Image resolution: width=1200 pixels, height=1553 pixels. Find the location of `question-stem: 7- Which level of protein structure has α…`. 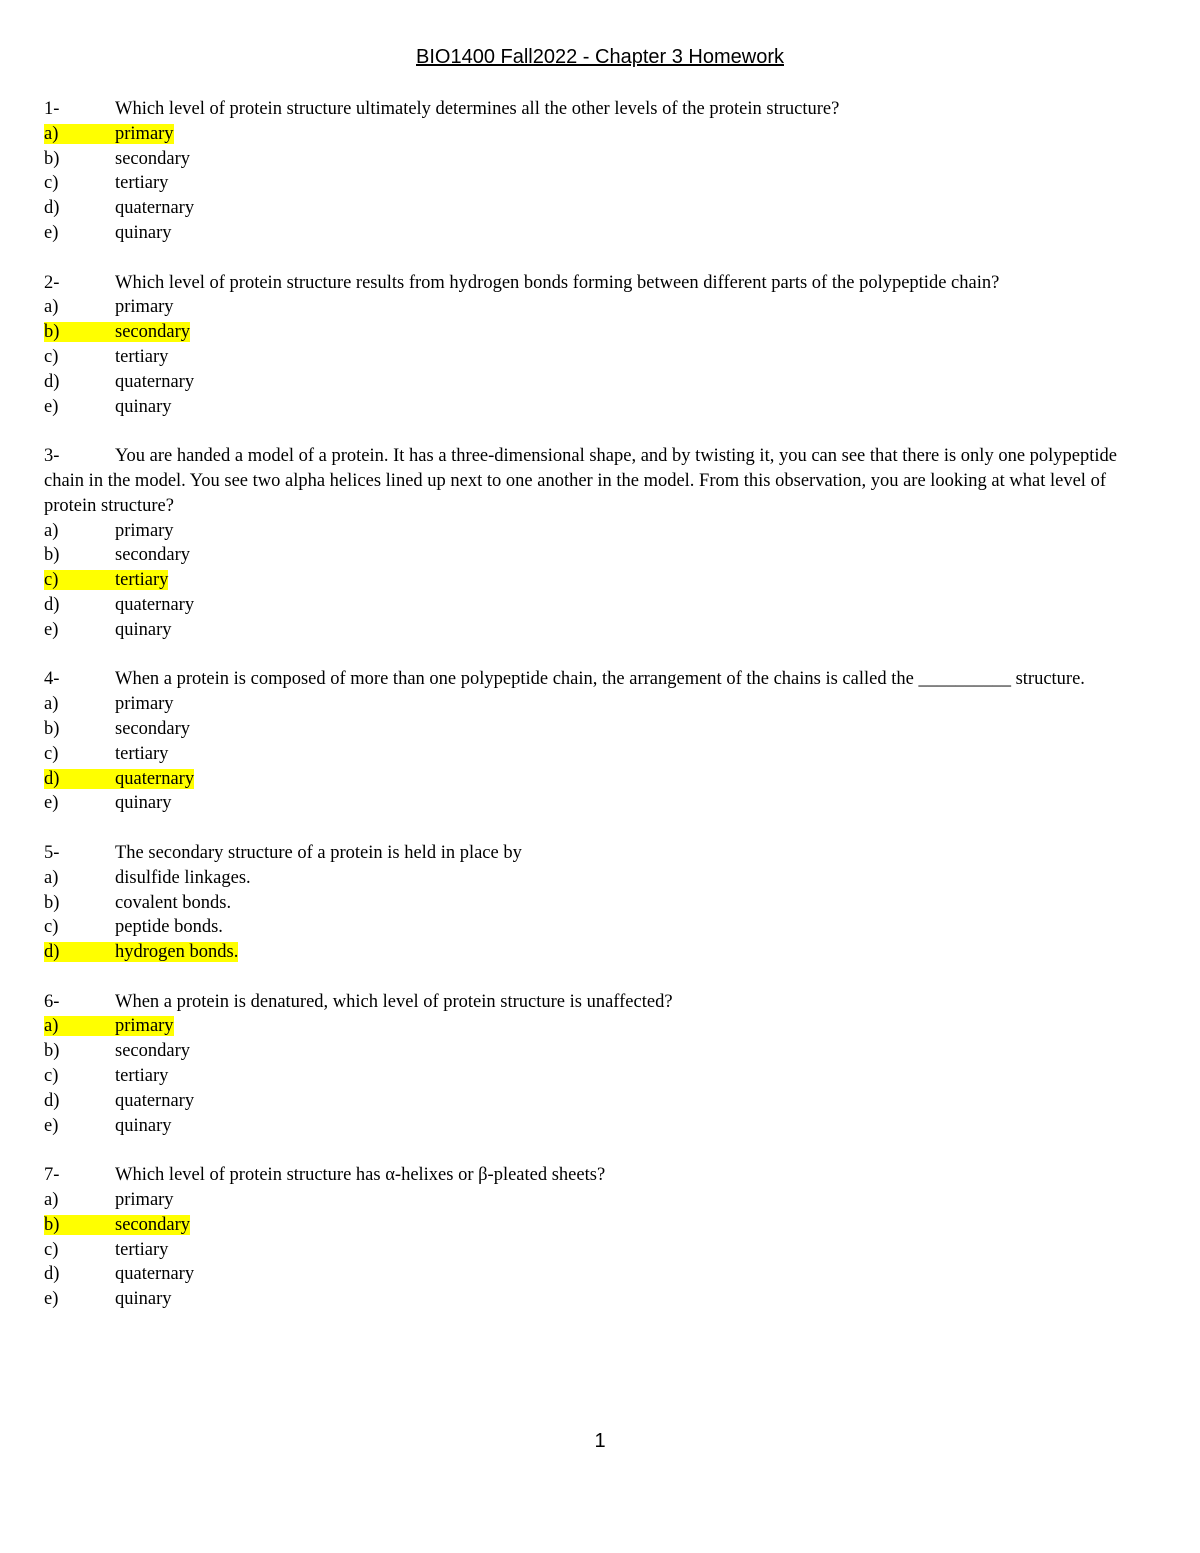

question-stem: 7- Which level of protein structure has α… is located at coordinates (599, 1175).